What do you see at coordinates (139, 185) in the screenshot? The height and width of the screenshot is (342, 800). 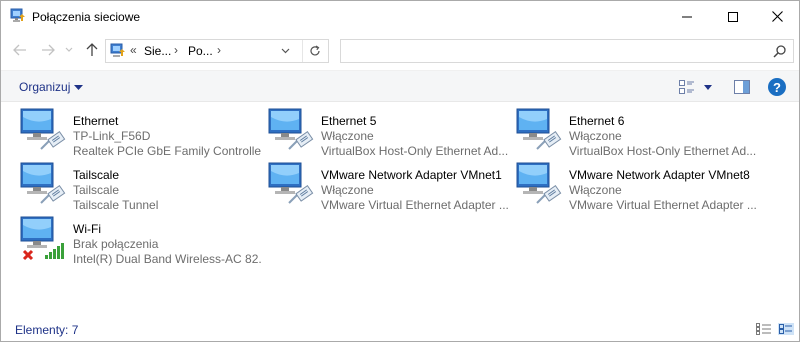 I see `connection-item: Tailscale Tailscale Tailscale Tunnel` at bounding box center [139, 185].